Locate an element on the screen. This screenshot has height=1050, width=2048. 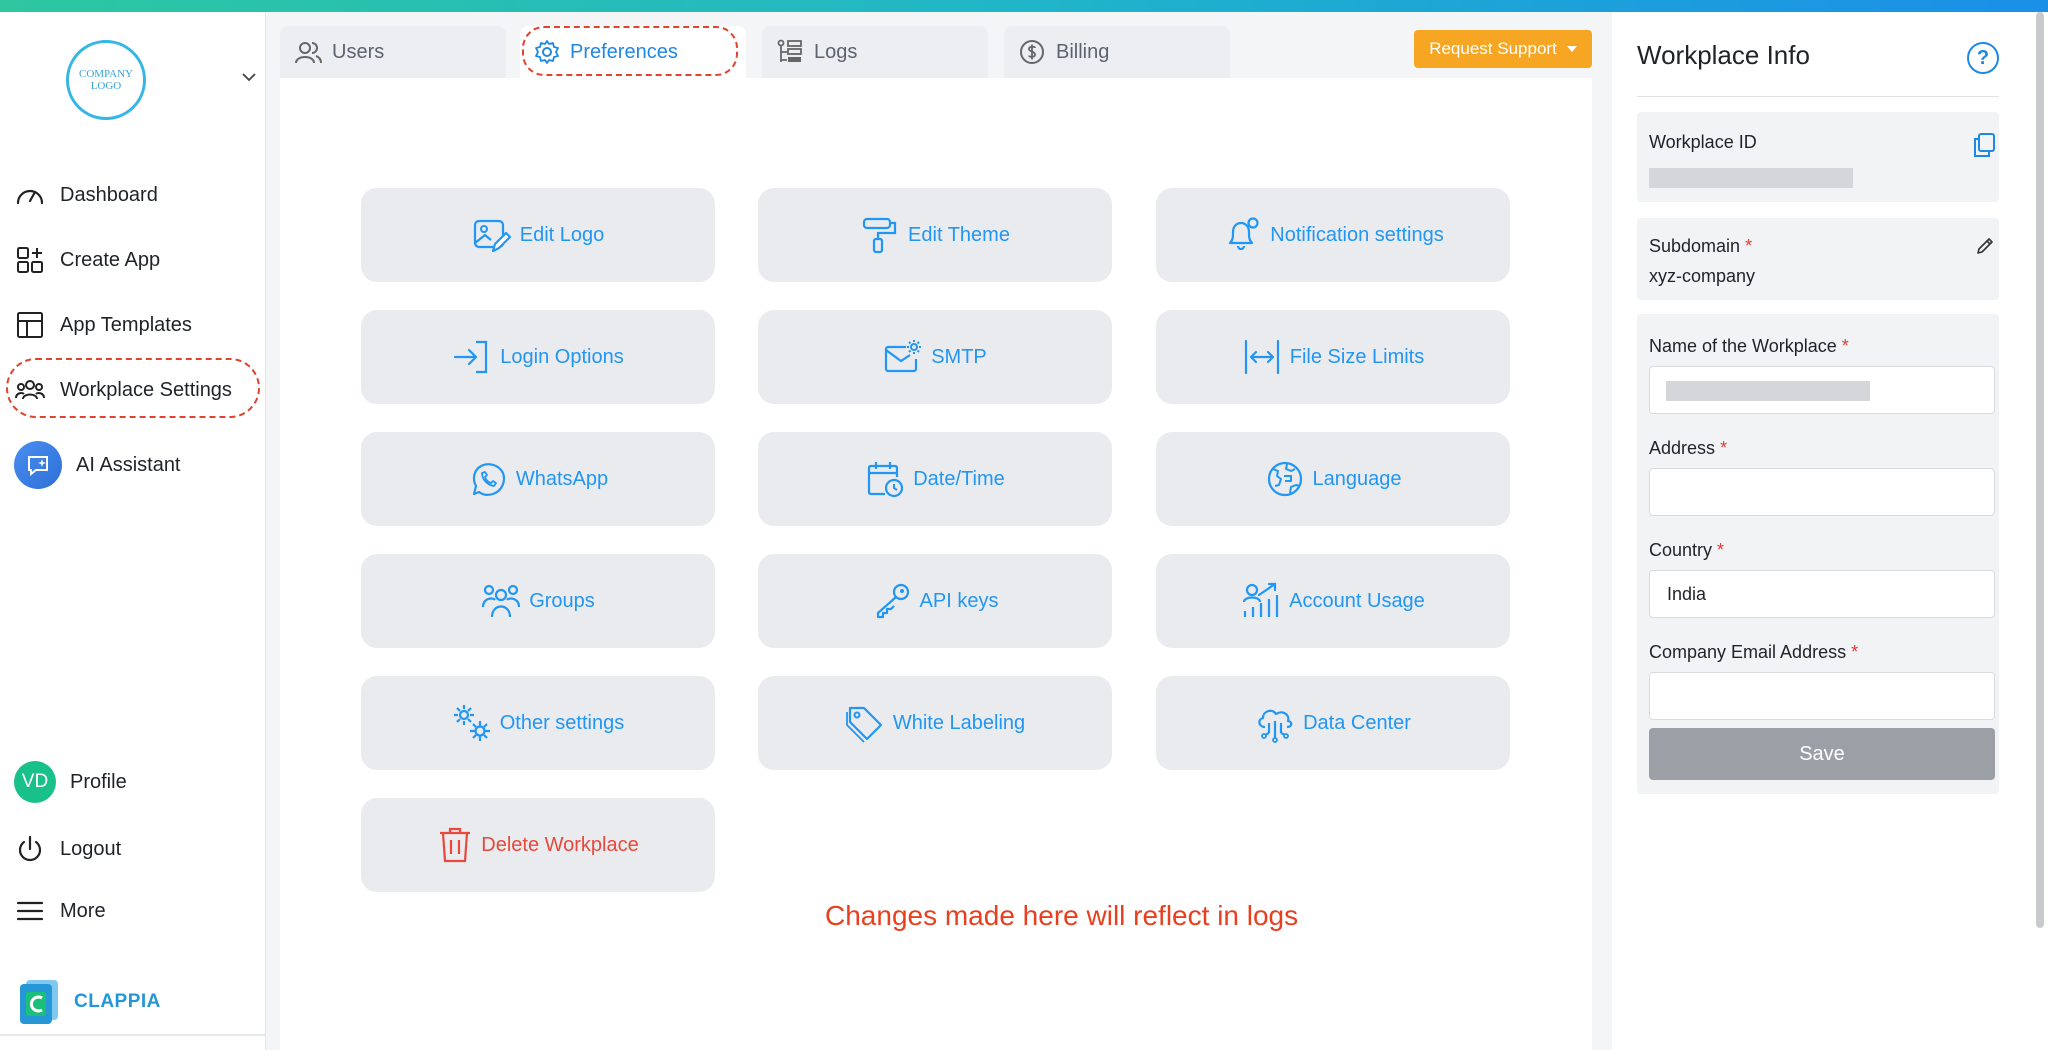
logo-text-line1: COMPANY is located at coordinates (105, 74).